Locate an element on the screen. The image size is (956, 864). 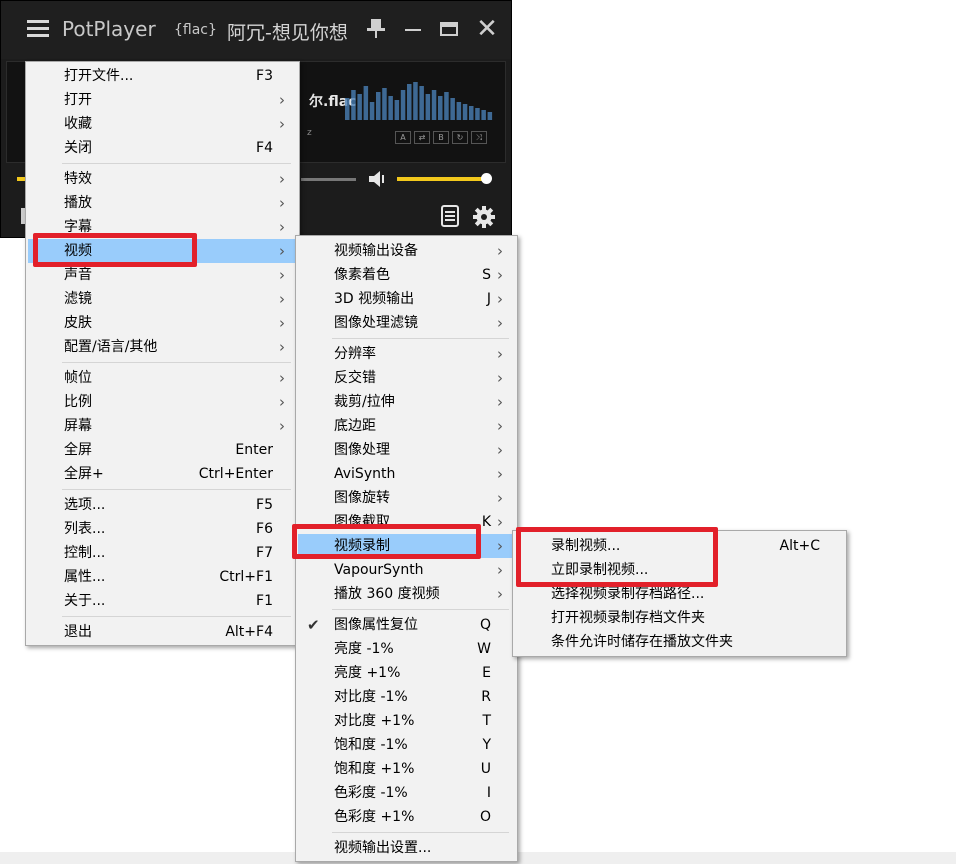
menu-item: 条件允许时储存在播放文件夹 is located at coordinates (679, 642).